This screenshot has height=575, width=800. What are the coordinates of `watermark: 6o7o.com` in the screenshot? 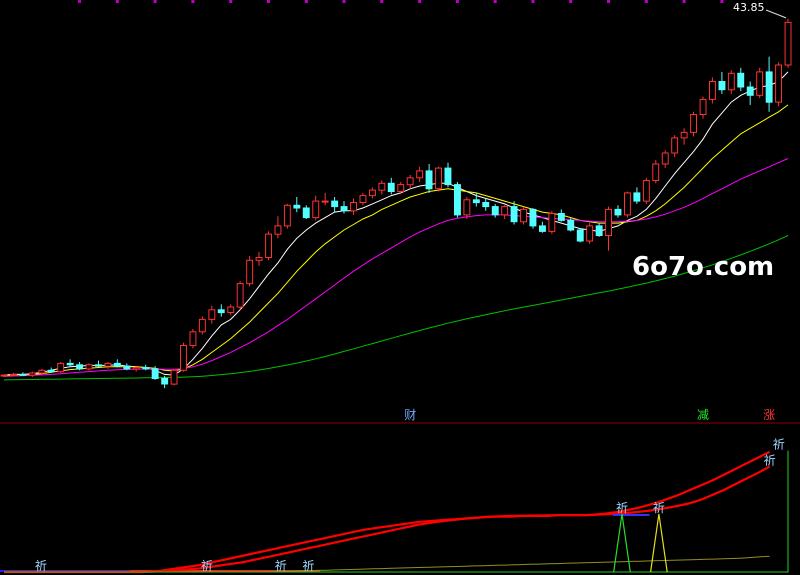 It's located at (703, 267).